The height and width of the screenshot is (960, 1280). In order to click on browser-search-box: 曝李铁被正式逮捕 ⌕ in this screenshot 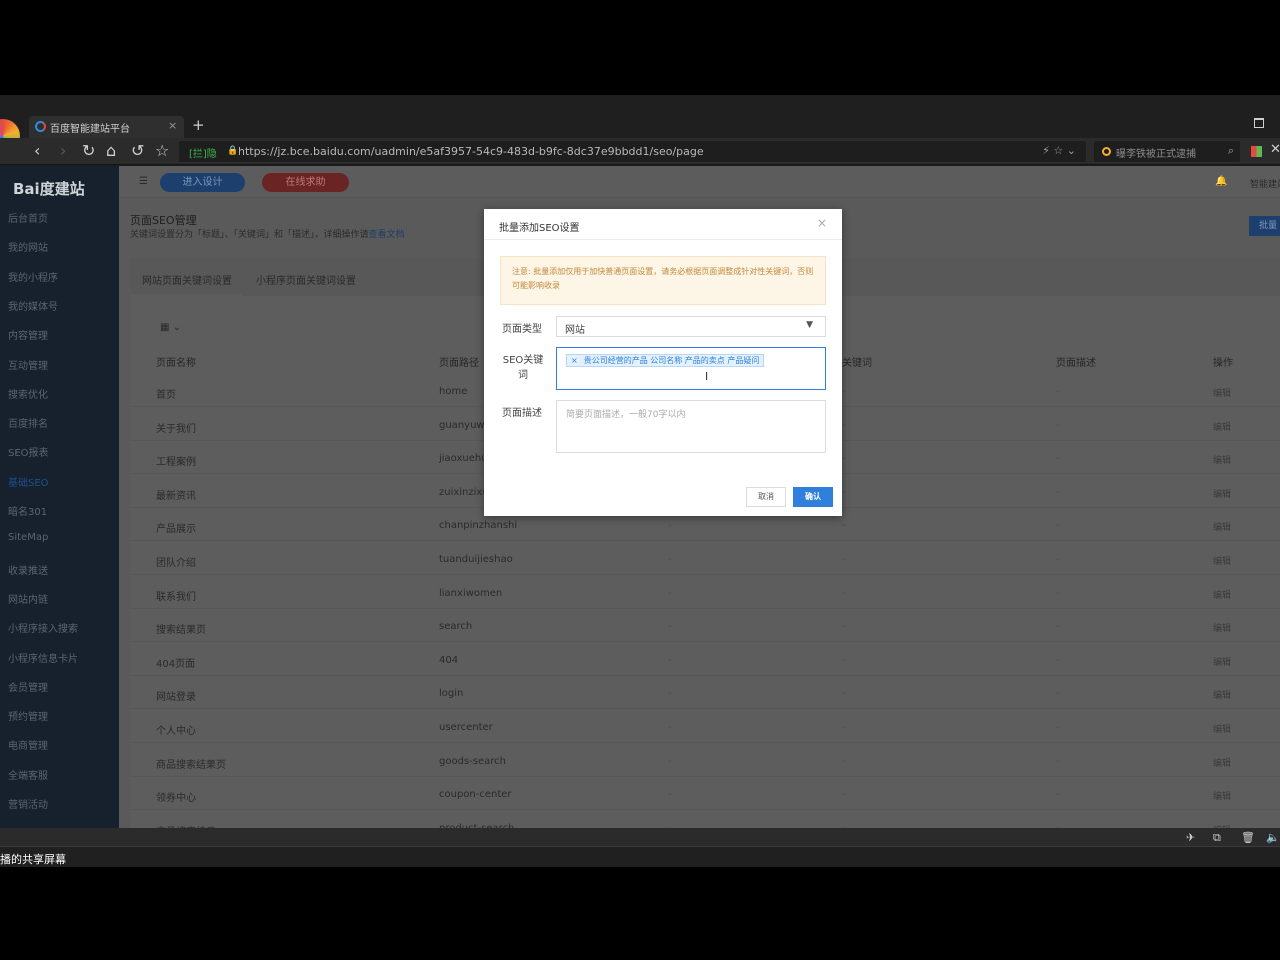, I will do `click(1167, 151)`.